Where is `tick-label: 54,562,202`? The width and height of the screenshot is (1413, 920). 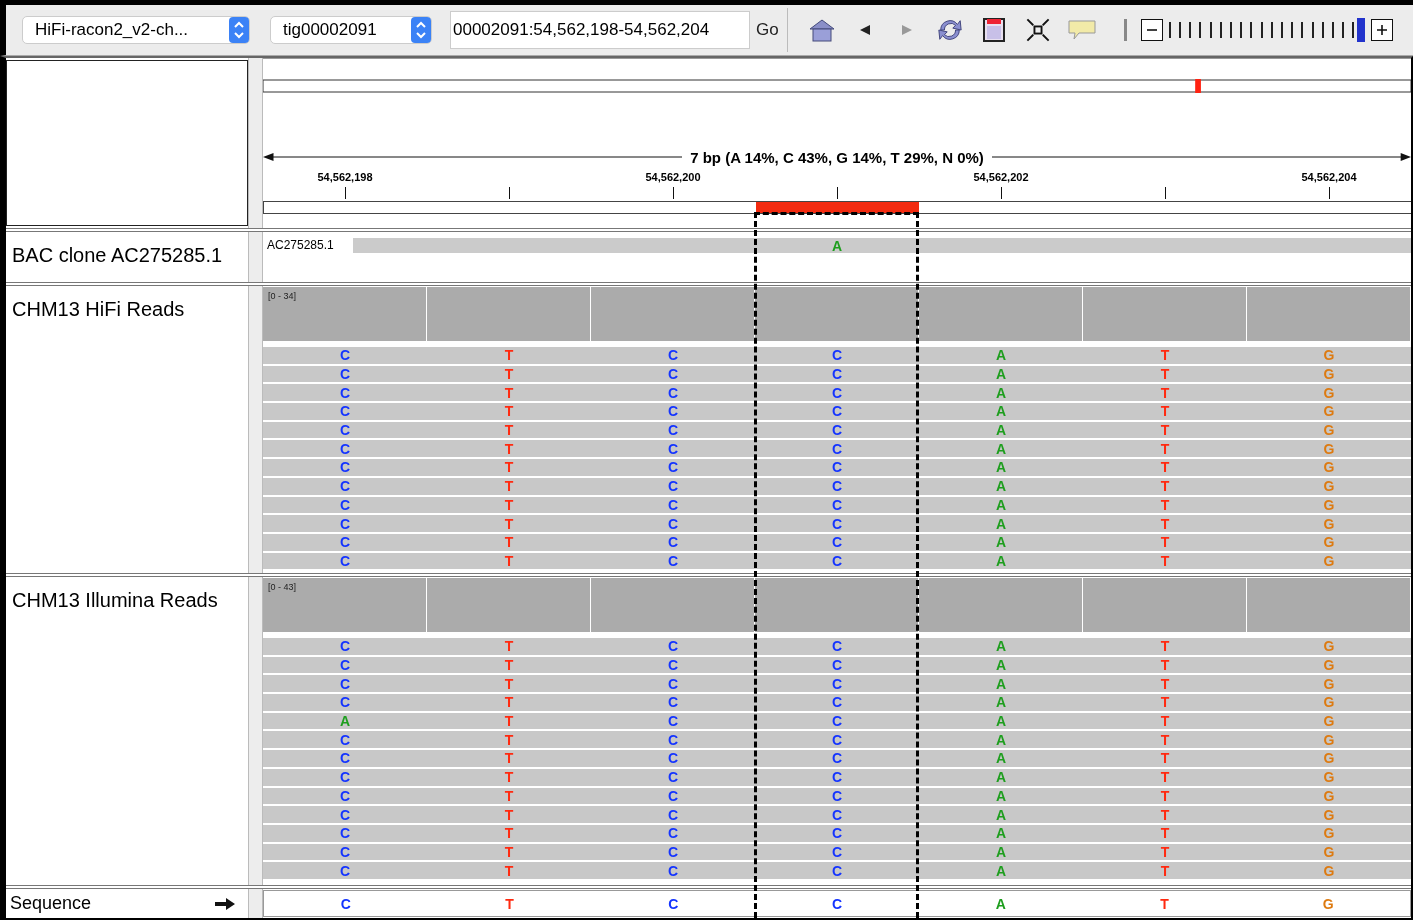
tick-label: 54,562,202 is located at coordinates (1001, 178).